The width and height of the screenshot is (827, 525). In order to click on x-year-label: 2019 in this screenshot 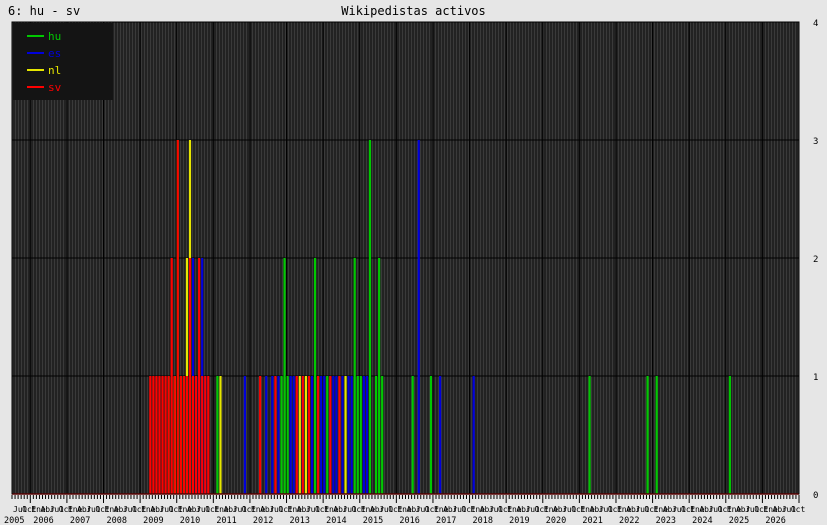, I will do `click(519, 520)`.